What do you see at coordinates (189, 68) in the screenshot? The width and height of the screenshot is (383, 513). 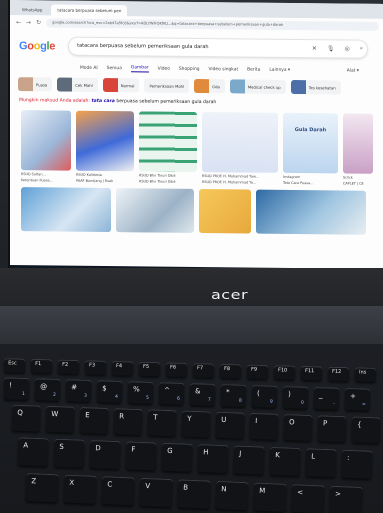 I see `filter-shopping: Shopping` at bounding box center [189, 68].